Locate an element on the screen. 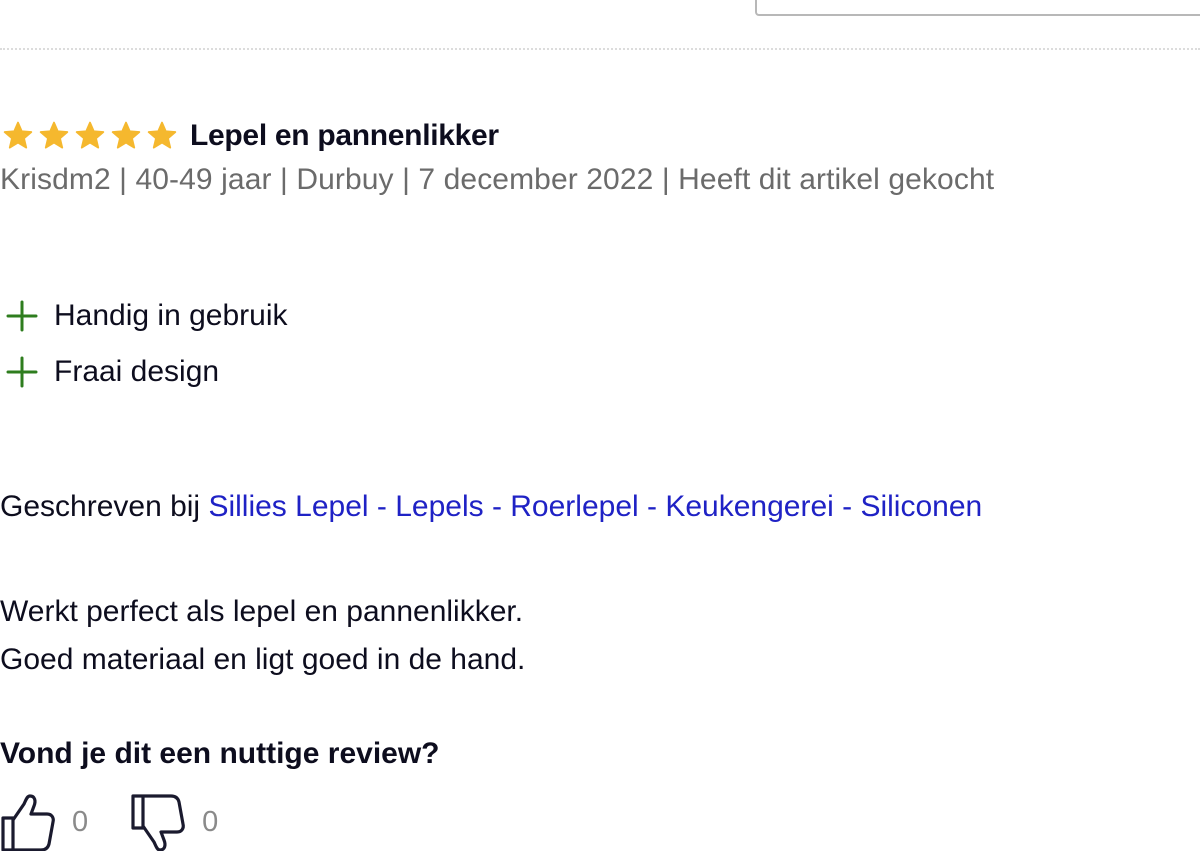 The width and height of the screenshot is (1200, 851). written-prefix: Geschreven bij is located at coordinates (100, 506).